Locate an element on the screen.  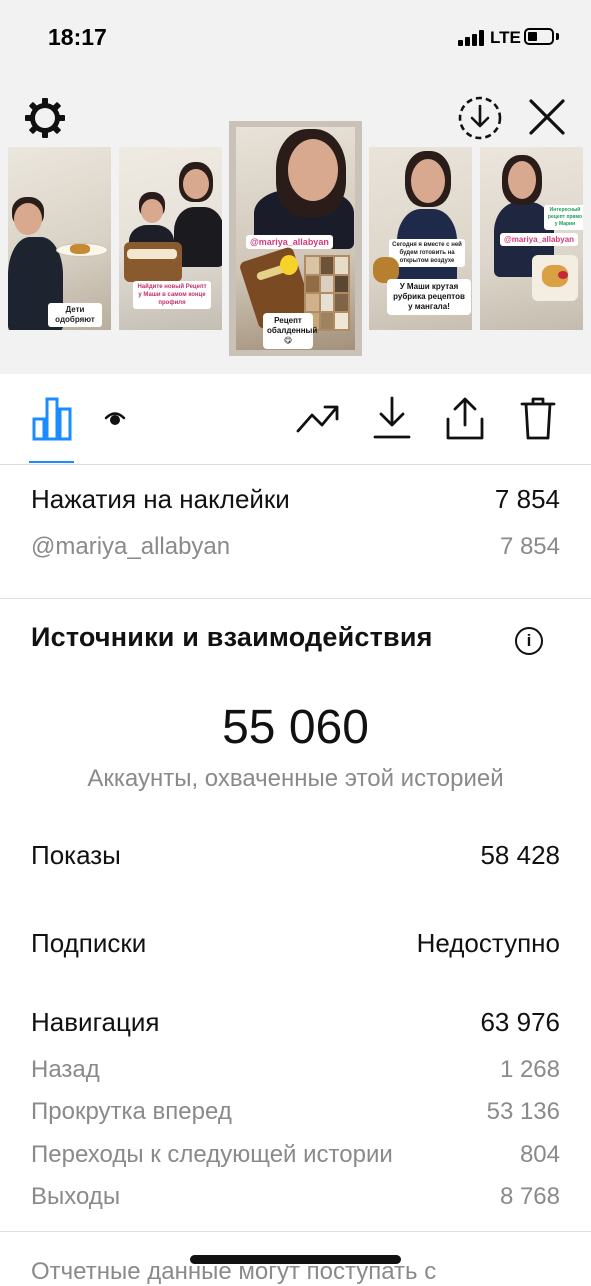
follows-label: Подписки is located at coordinates (89, 943).